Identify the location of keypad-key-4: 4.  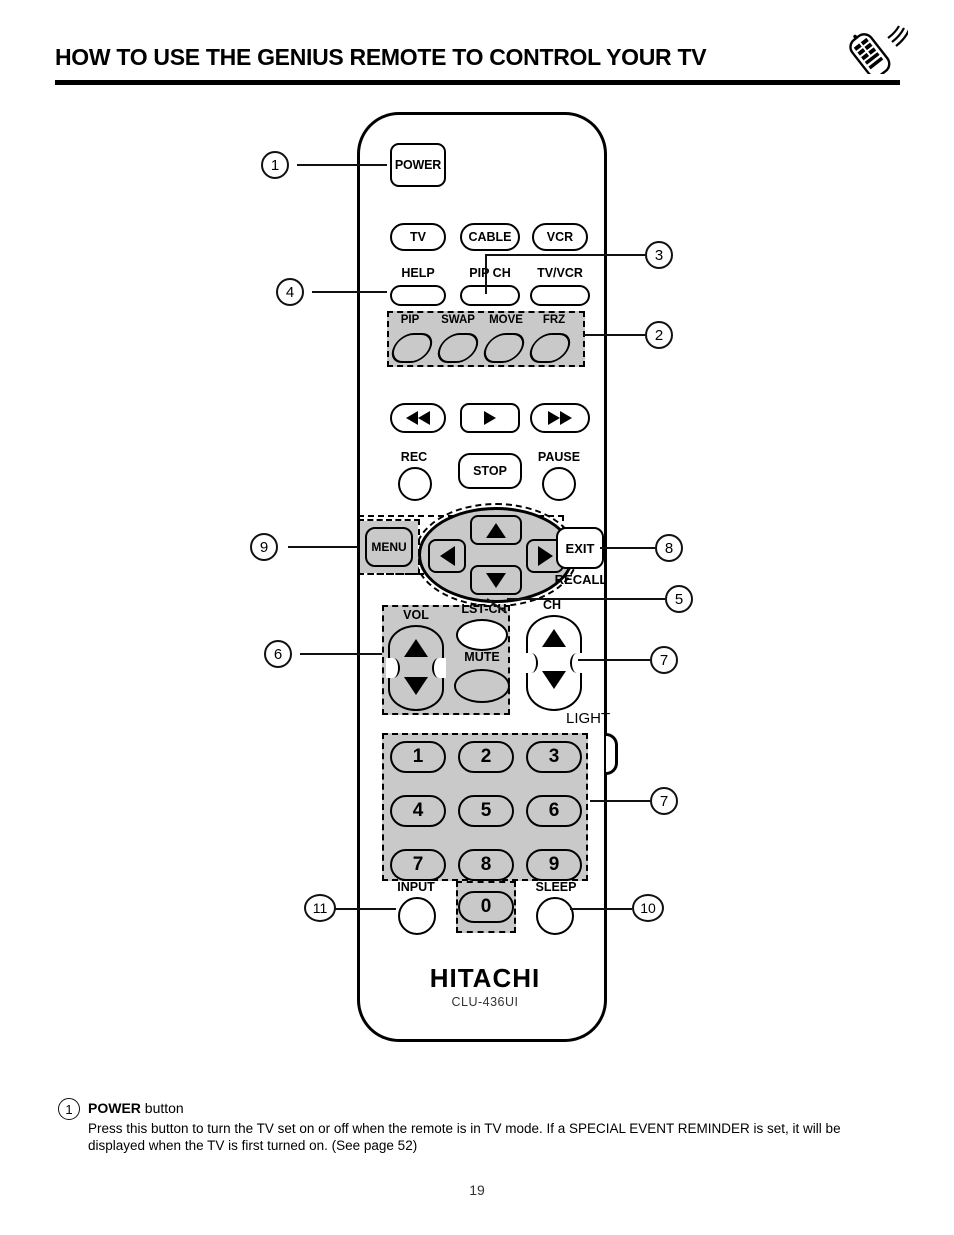
(418, 811).